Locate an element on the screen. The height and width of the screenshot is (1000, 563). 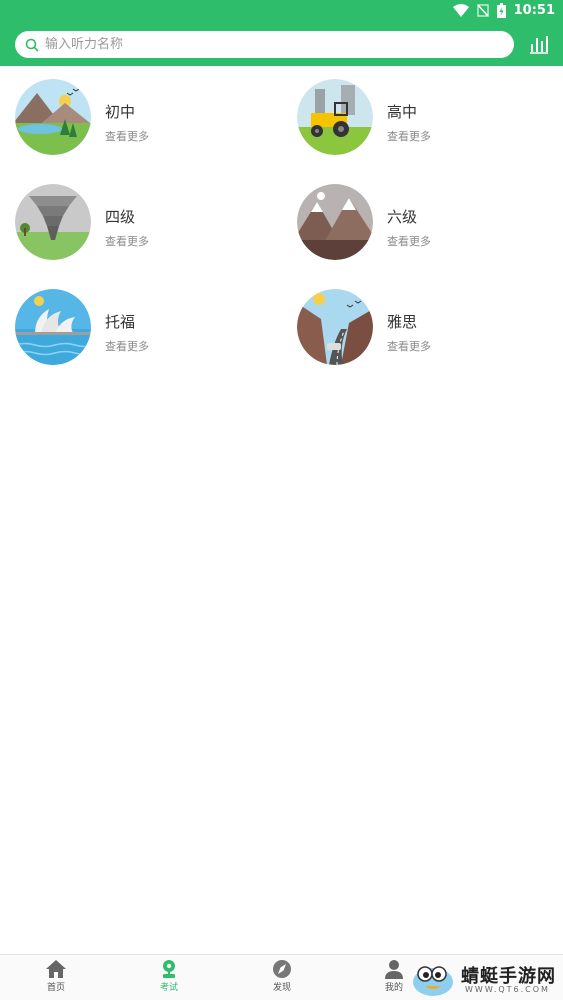
battery-icon is located at coordinates (501, 10).